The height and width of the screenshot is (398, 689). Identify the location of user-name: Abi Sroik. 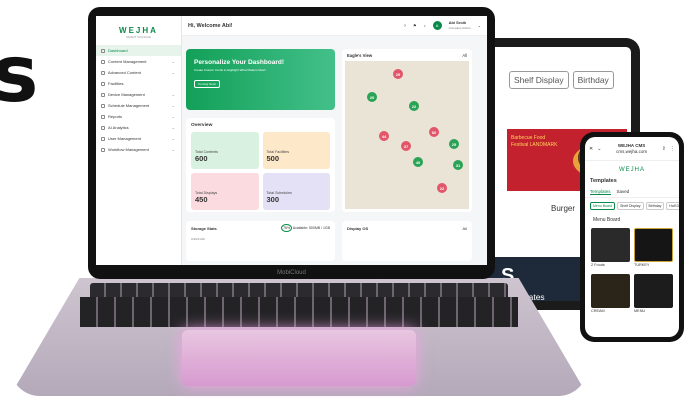
(457, 22).